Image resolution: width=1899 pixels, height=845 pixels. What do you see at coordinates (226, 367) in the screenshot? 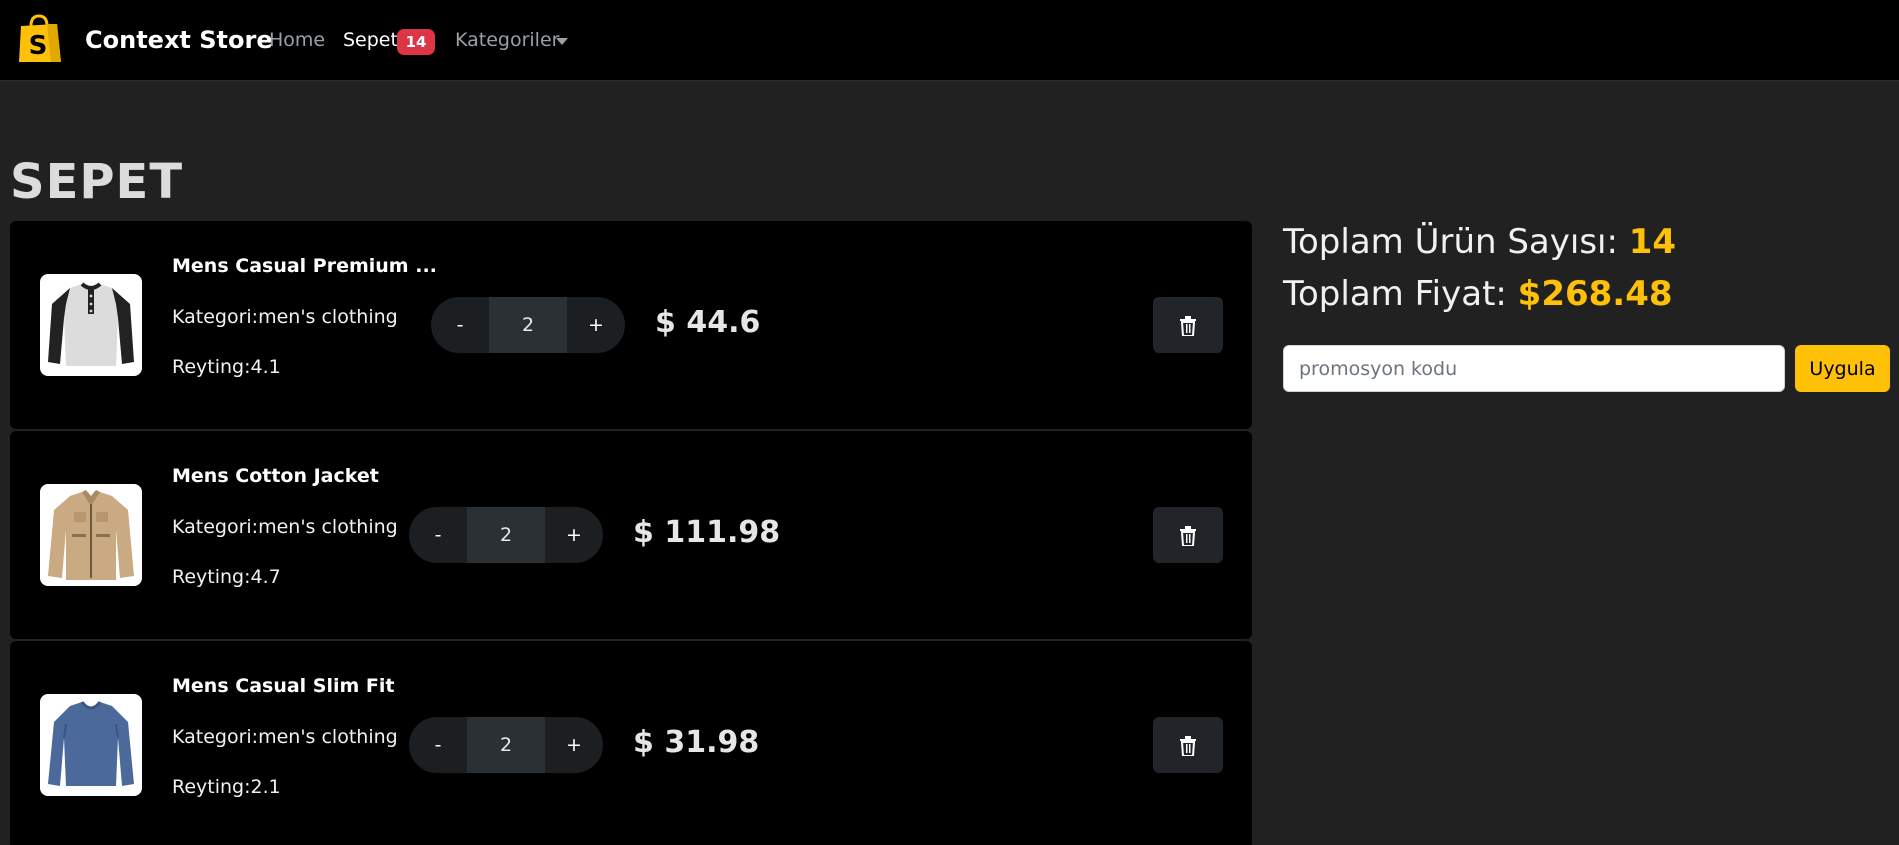
I see `product-rating: Reyting:4.1` at bounding box center [226, 367].